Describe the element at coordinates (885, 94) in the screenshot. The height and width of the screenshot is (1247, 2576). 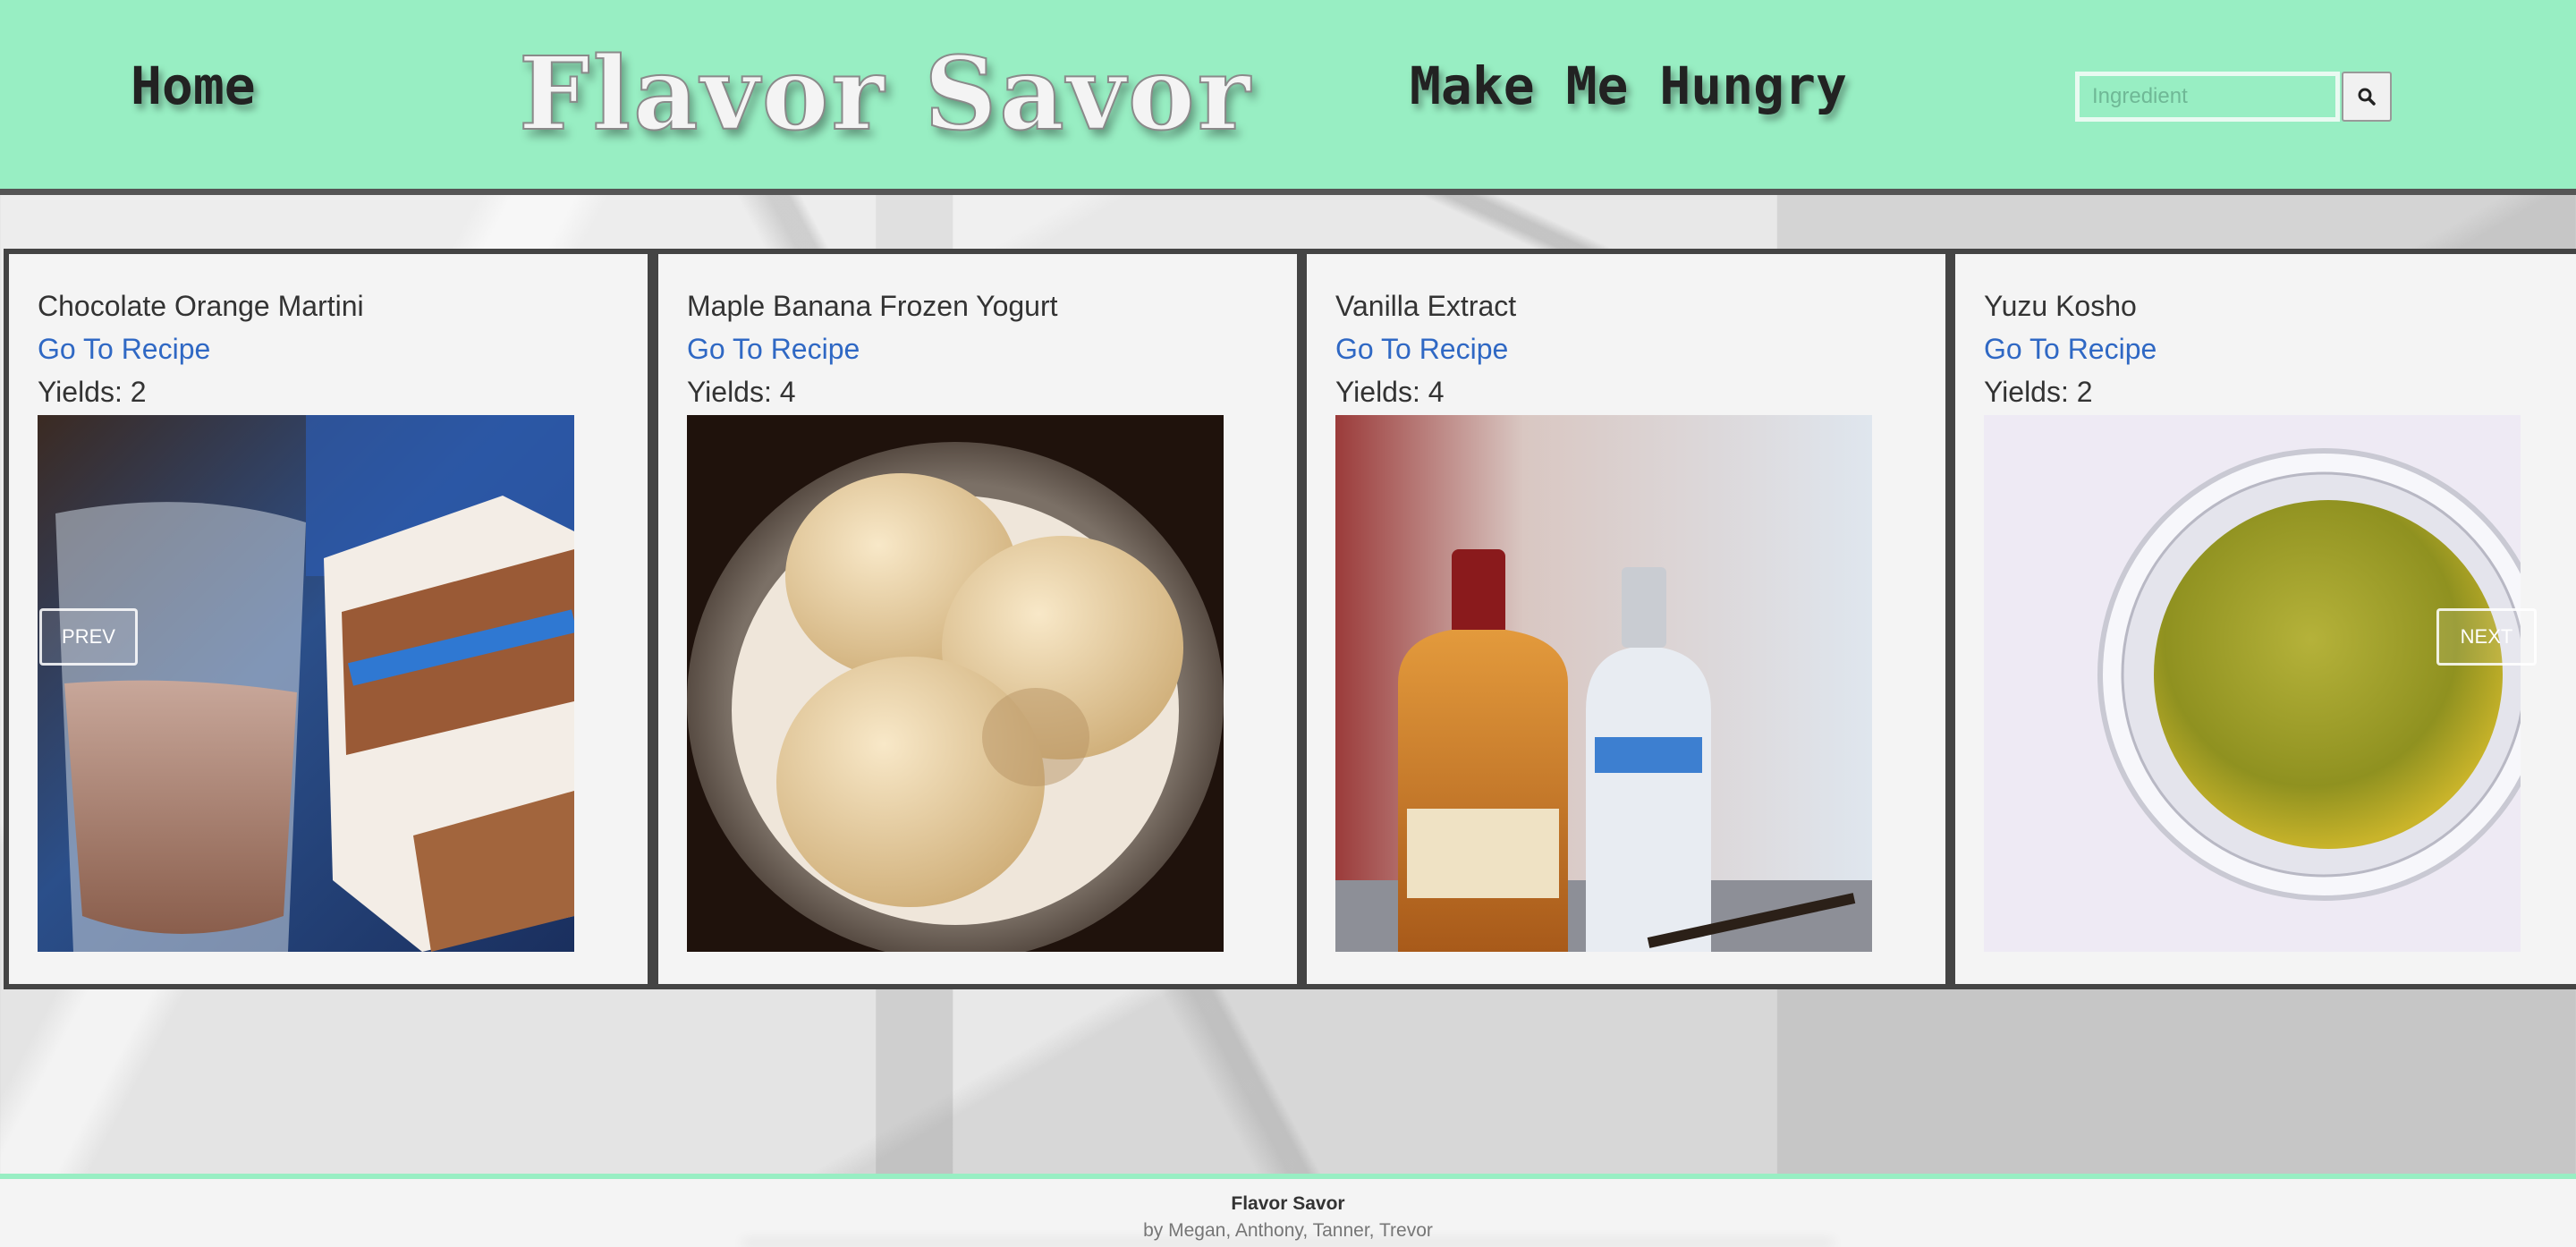
I see `site-brand: Flavor Savor` at that location.